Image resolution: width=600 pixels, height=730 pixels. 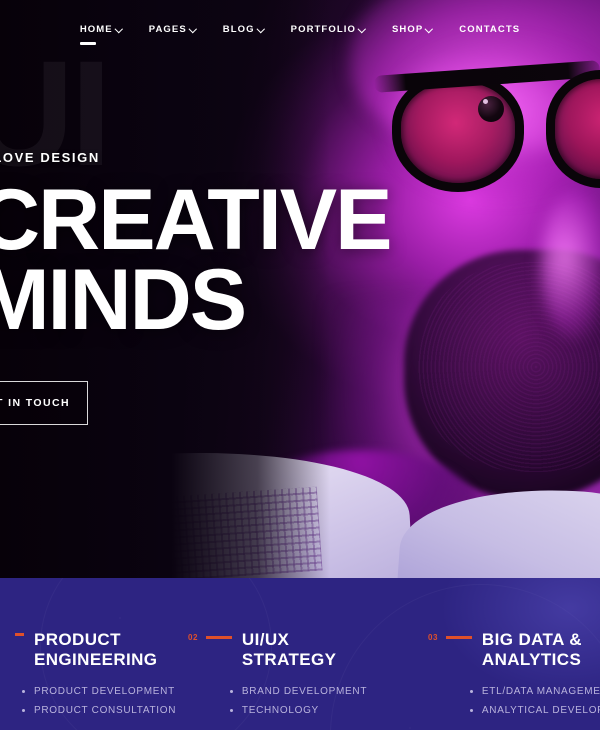 What do you see at coordinates (105, 692) in the screenshot?
I see `list-item: PRODUCT DEVELOPMENT` at bounding box center [105, 692].